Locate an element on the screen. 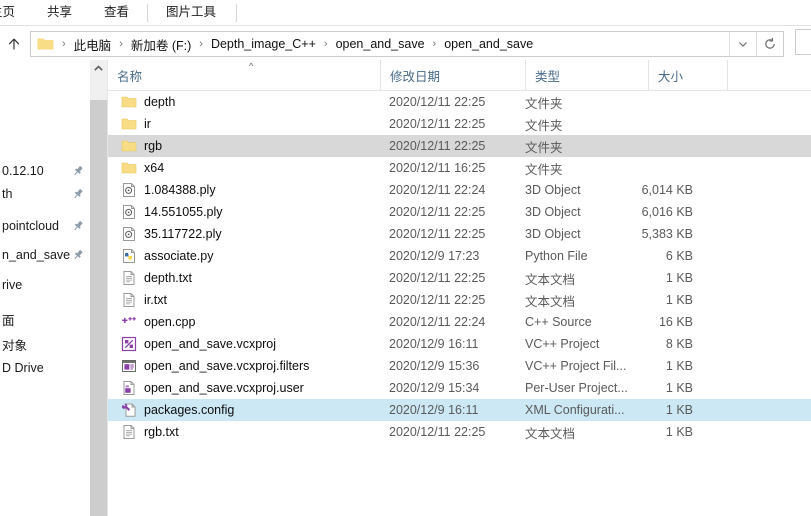 Image resolution: width=811 pixels, height=516 pixels. file-date: 2020/12/9 16:11 is located at coordinates (434, 344).